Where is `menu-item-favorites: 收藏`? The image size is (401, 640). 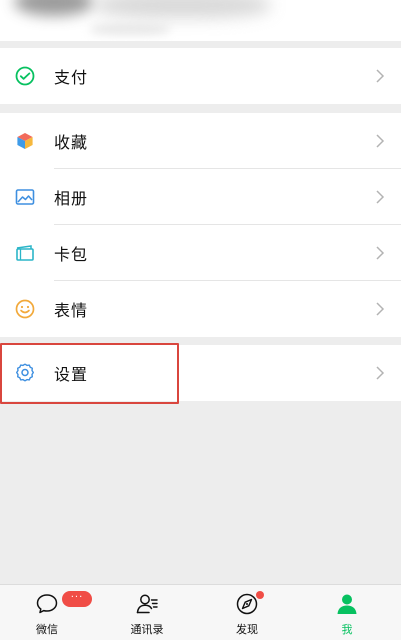
menu-item-favorites: 收藏 is located at coordinates (200, 141).